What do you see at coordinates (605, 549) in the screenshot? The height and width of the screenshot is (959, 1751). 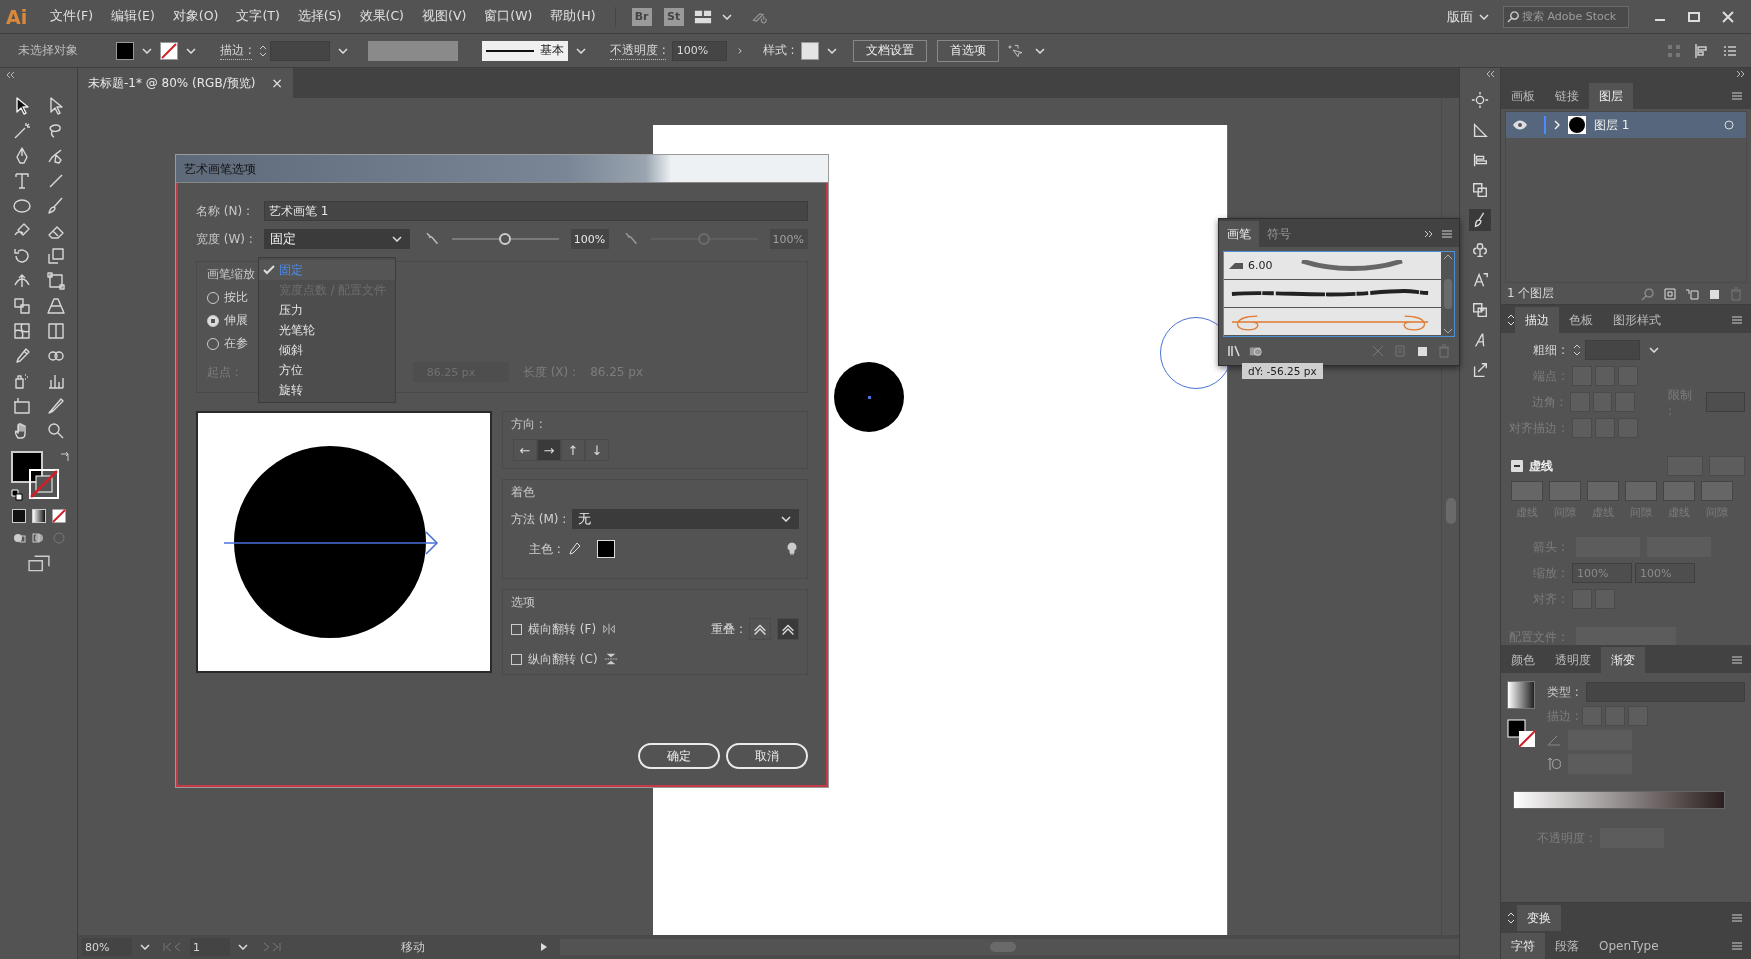 I see `key-color-swatch` at bounding box center [605, 549].